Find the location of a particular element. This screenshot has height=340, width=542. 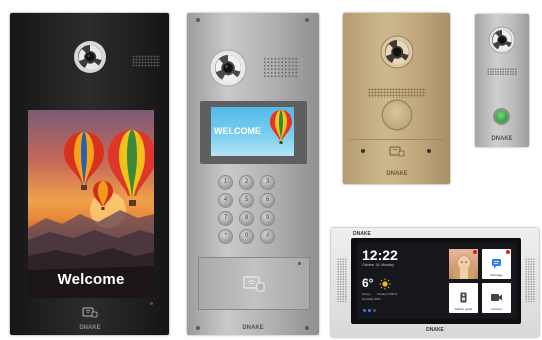

keypad-key: 3 is located at coordinates (267, 182).